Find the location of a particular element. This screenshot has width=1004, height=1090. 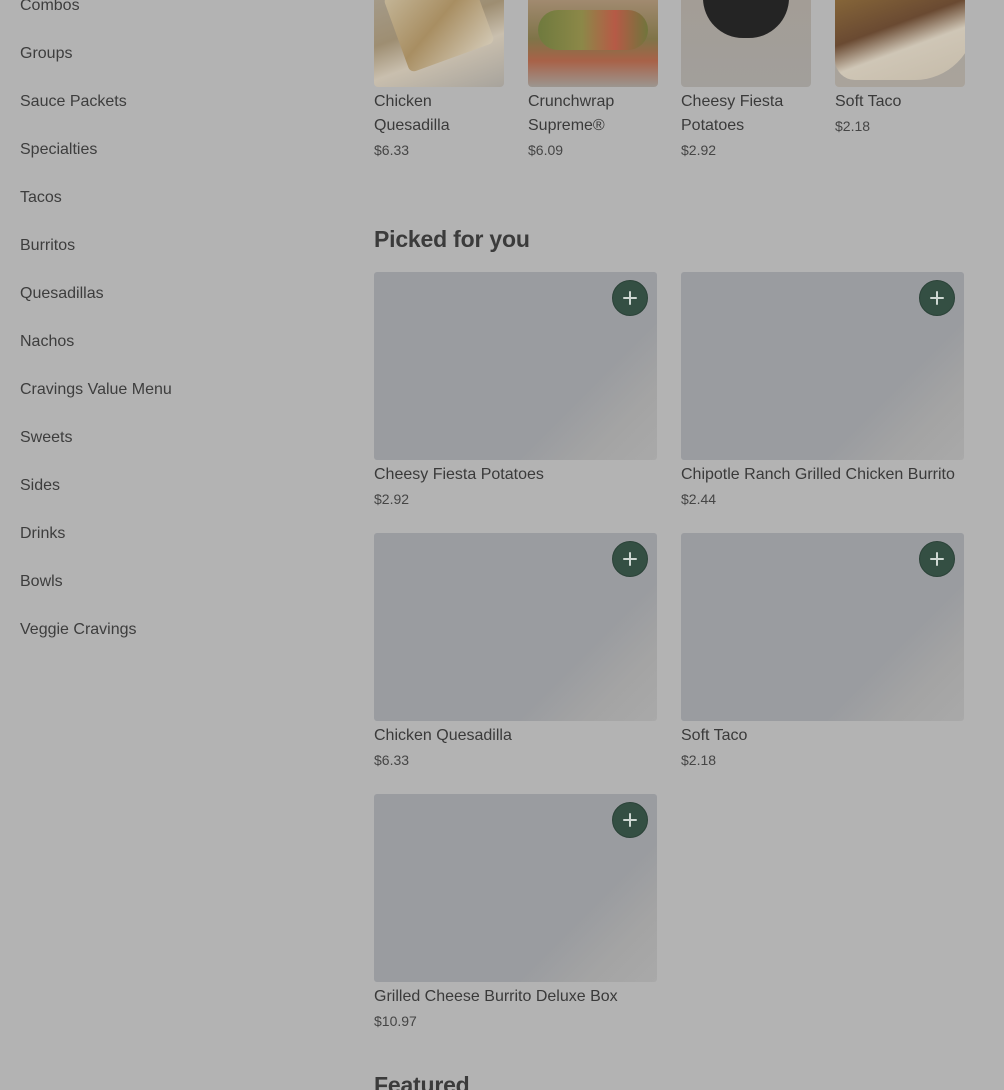

menu-item-card: Soft Taco $2.18 is located at coordinates (822, 652).